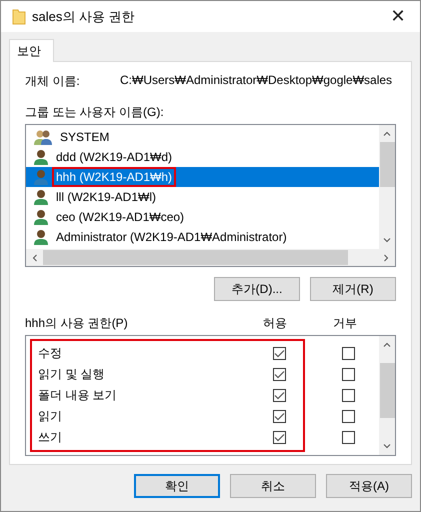 The image size is (421, 512). Describe the element at coordinates (77, 323) in the screenshot. I see `permissions-label: hhh의 사용 권한(P)` at that location.